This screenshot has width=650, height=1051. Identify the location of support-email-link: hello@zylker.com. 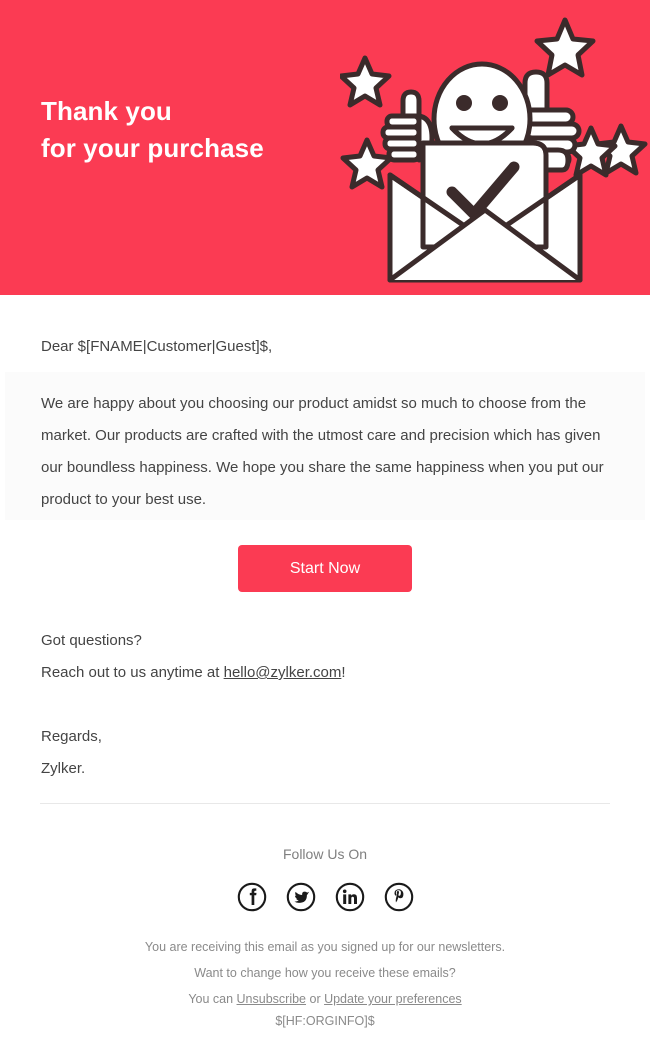
(283, 672).